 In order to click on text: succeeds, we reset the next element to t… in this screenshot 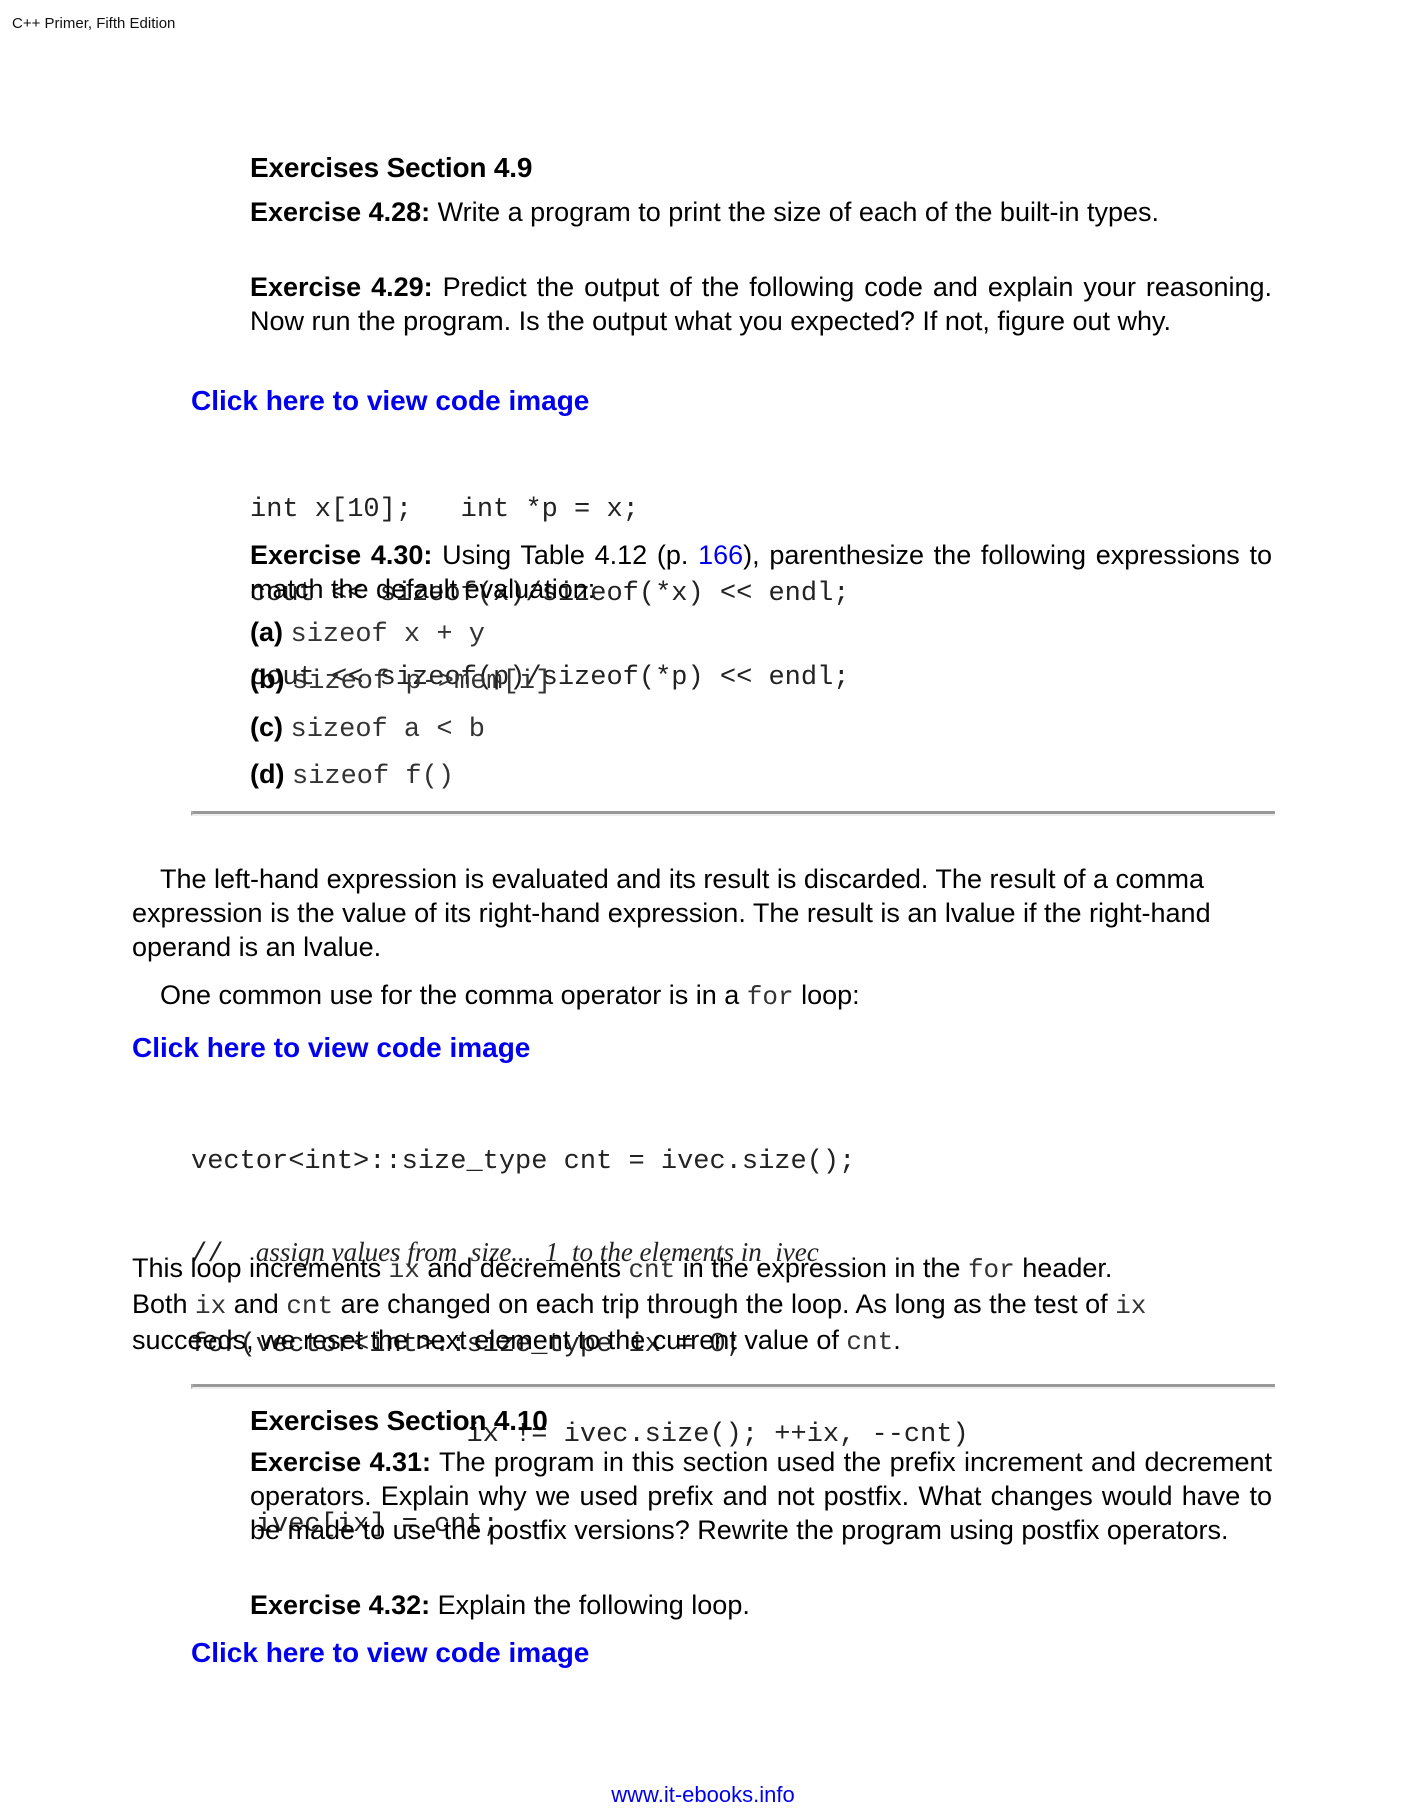, I will do `click(489, 1340)`.